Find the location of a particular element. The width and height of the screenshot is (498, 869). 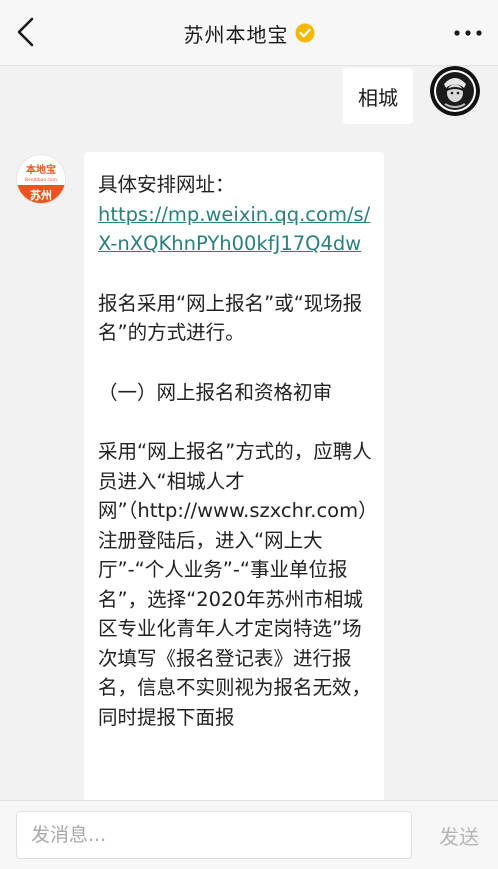

bendibao-logo-icon: 本地宝 Bendibao.com 苏州 is located at coordinates (41, 179).